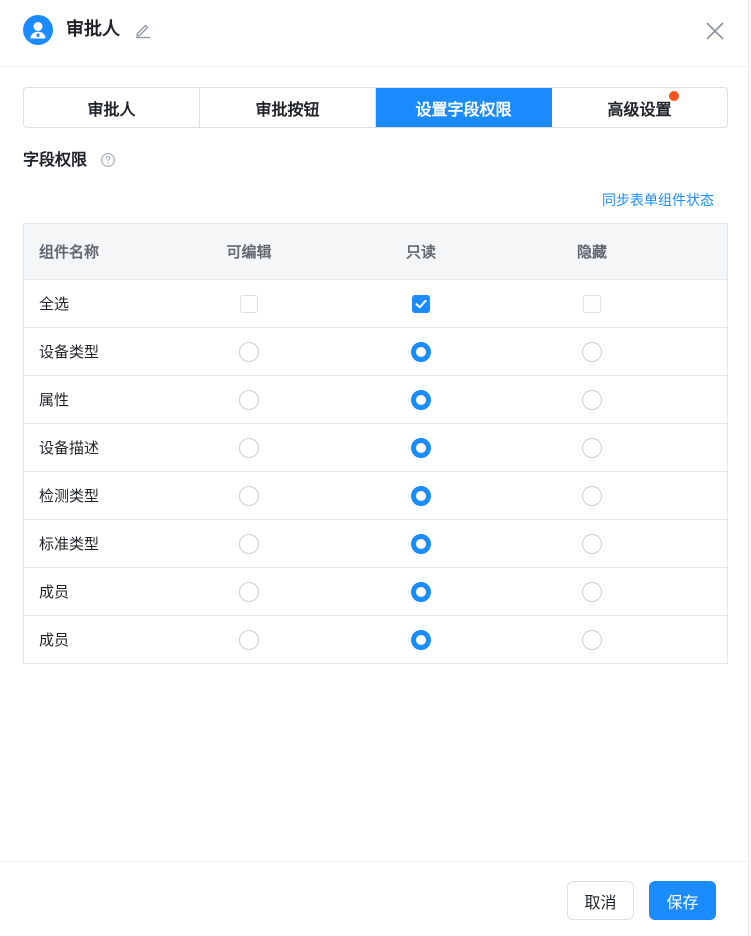 Image resolution: width=751 pixels, height=936 pixels. I want to click on table-row: 设备类型, so click(375, 352).